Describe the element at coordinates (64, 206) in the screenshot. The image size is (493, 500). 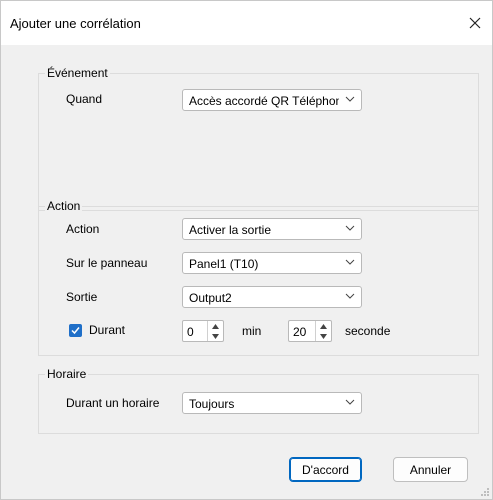
I see `action-group-legend: Action` at that location.